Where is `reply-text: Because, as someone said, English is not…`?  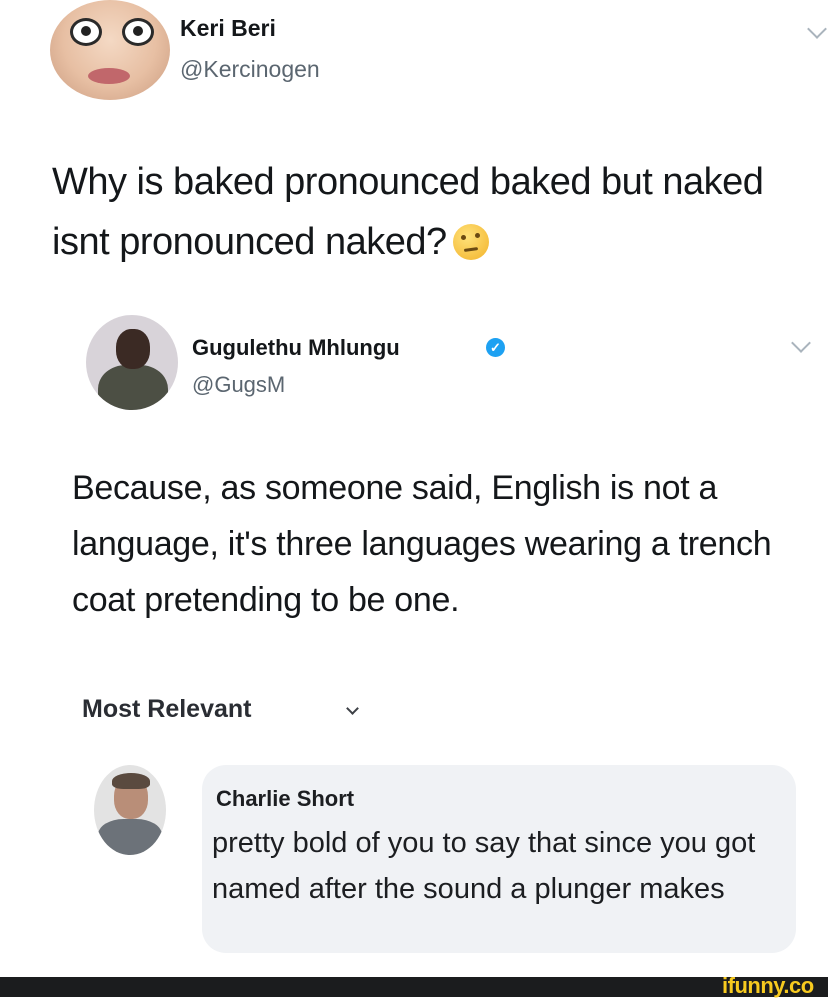
reply-text: Because, as someone said, English is not… is located at coordinates (422, 544).